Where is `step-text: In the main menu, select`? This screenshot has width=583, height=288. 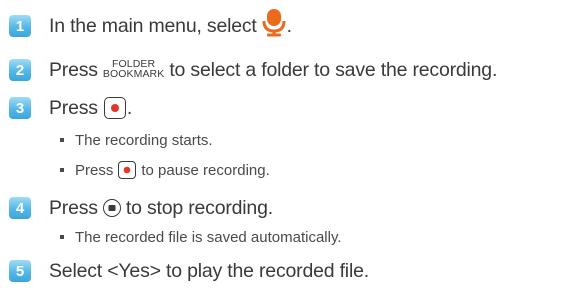
step-text: In the main menu, select is located at coordinates (153, 25).